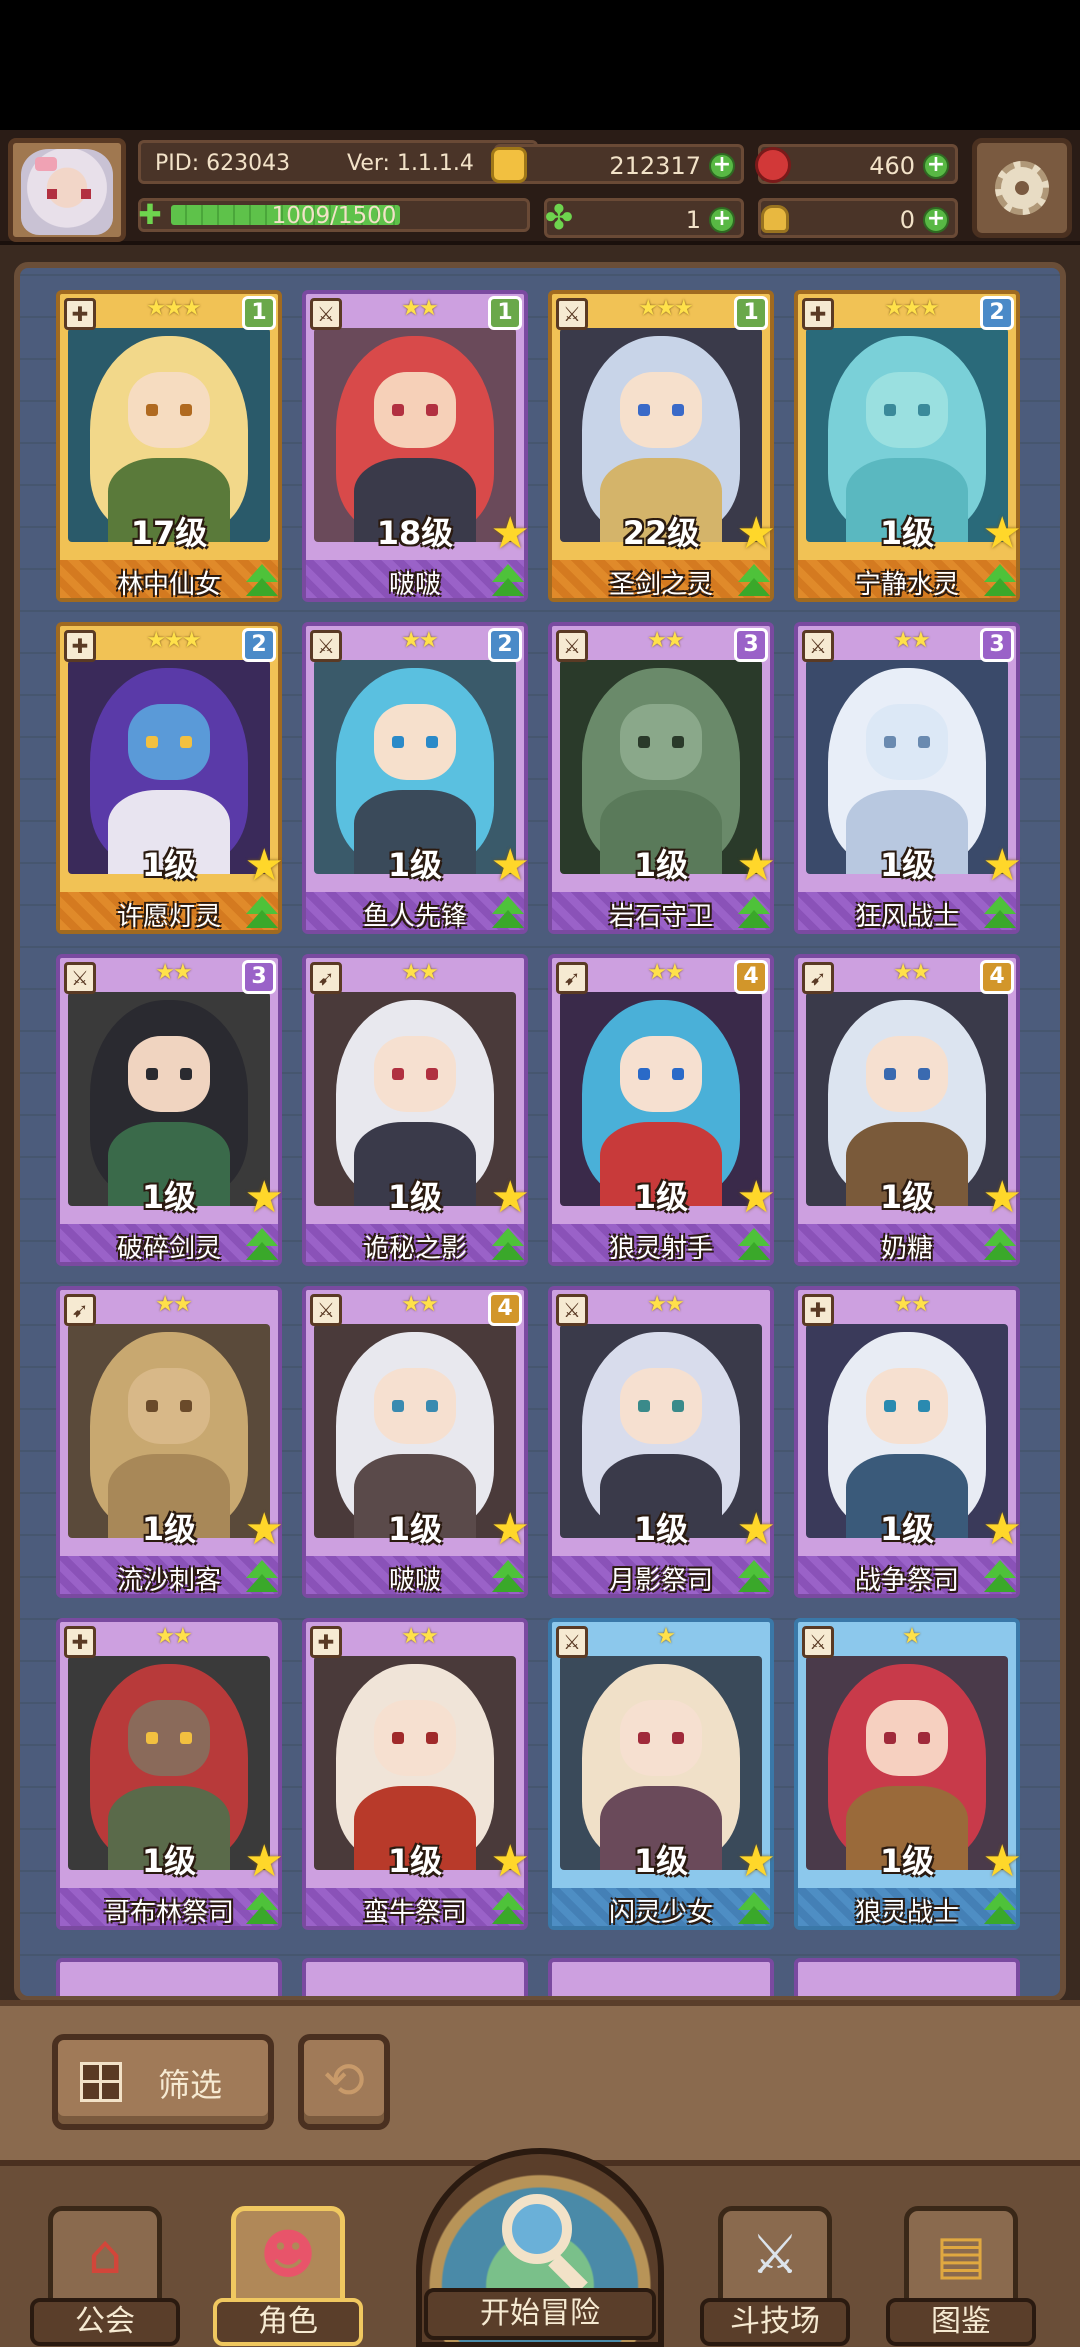  I want to click on nav-codex: ▤ 图鉴, so click(961, 2276).